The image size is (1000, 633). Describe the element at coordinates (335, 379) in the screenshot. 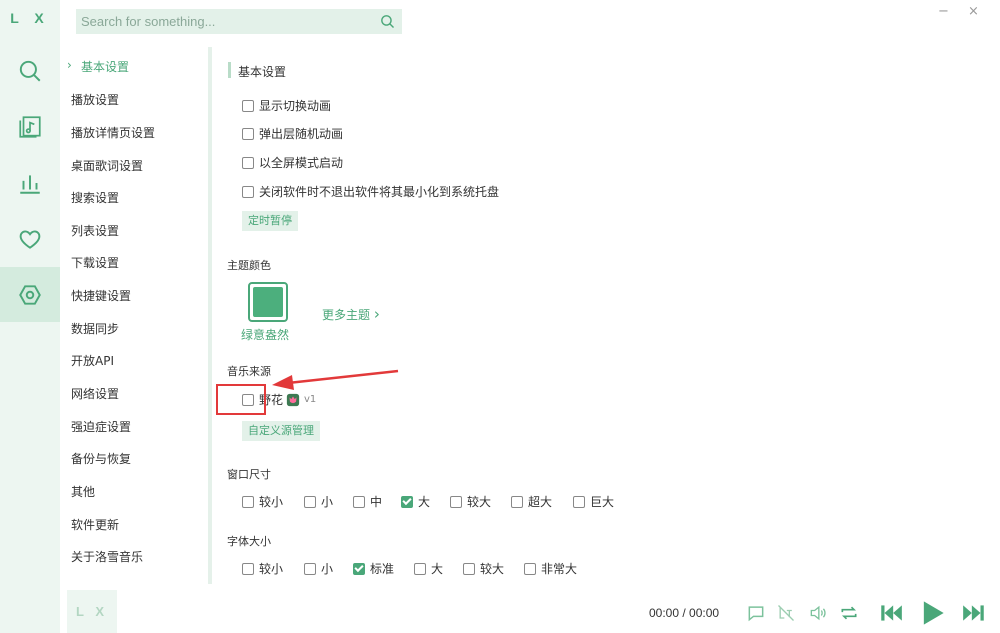

I see `annotation-arrow-icon` at that location.